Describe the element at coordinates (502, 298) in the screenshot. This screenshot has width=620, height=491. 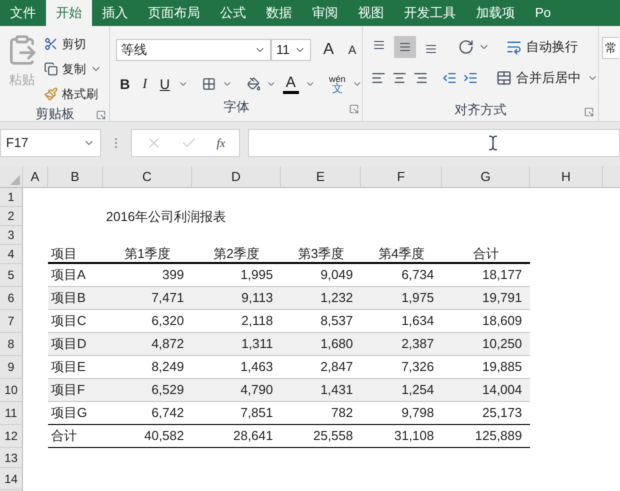
I see `table-cell-text: 19,791` at that location.